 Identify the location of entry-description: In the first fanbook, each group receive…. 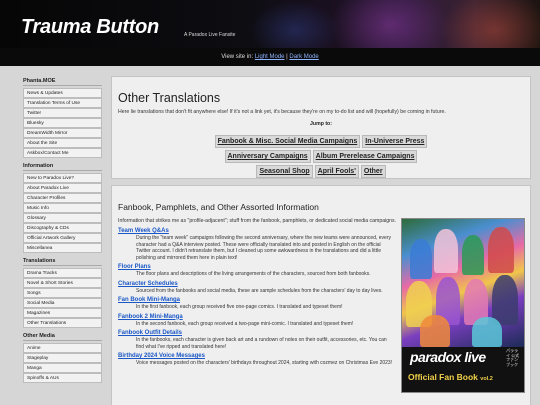
(239, 307).